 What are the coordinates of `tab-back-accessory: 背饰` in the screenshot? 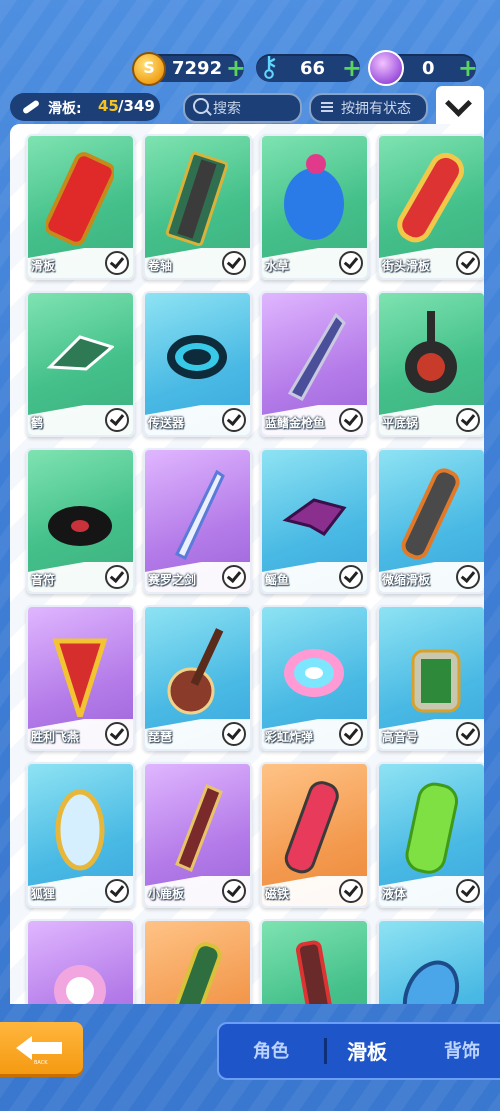 It's located at (462, 1050).